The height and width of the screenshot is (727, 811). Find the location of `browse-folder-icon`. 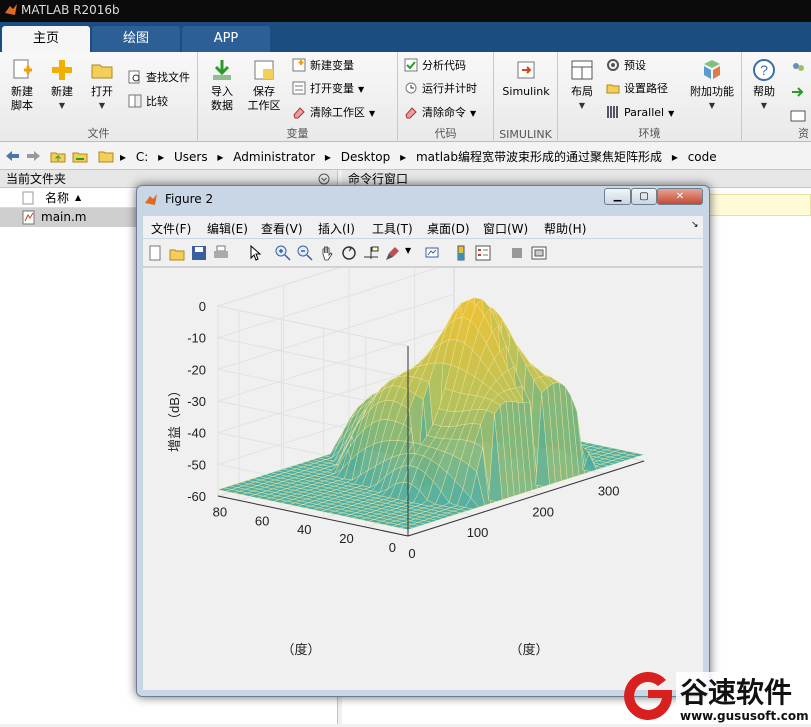

browse-folder-icon is located at coordinates (80, 156).